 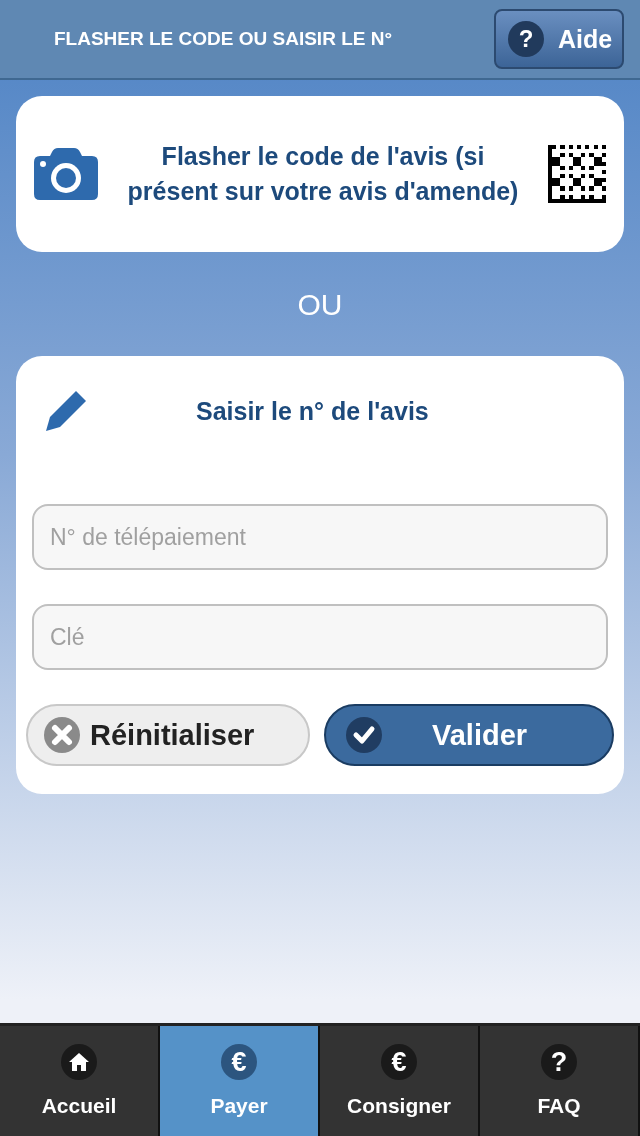 What do you see at coordinates (559, 1062) in the screenshot?
I see `tab-icon: ?` at bounding box center [559, 1062].